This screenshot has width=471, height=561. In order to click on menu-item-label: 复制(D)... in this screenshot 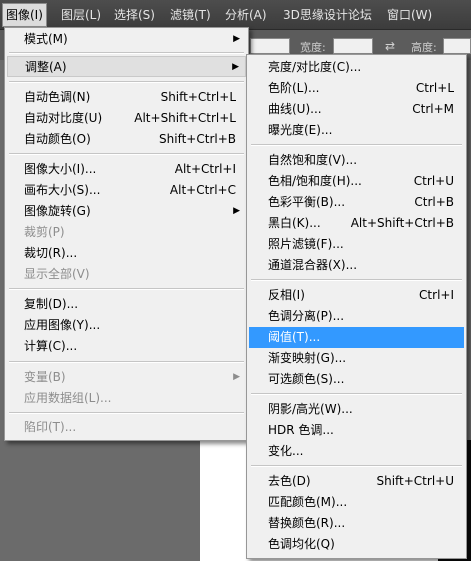, I will do `click(51, 304)`.